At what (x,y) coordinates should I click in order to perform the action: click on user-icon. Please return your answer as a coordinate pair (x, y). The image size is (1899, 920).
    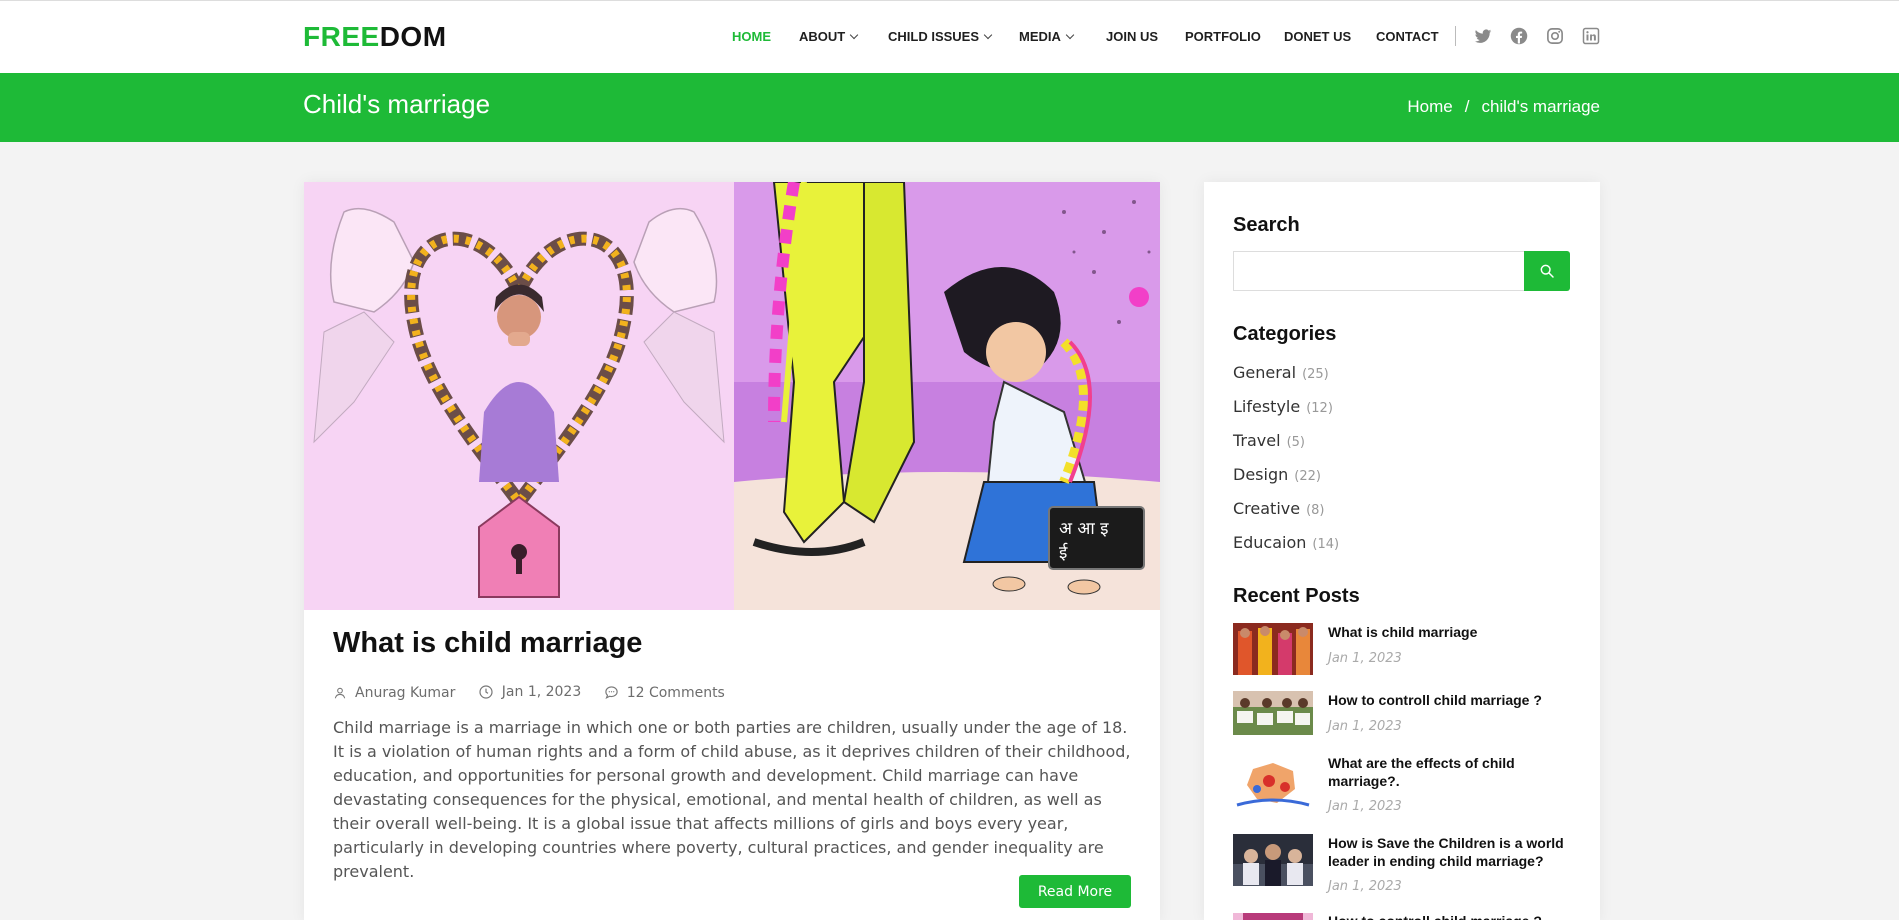
    Looking at the image, I should click on (340, 693).